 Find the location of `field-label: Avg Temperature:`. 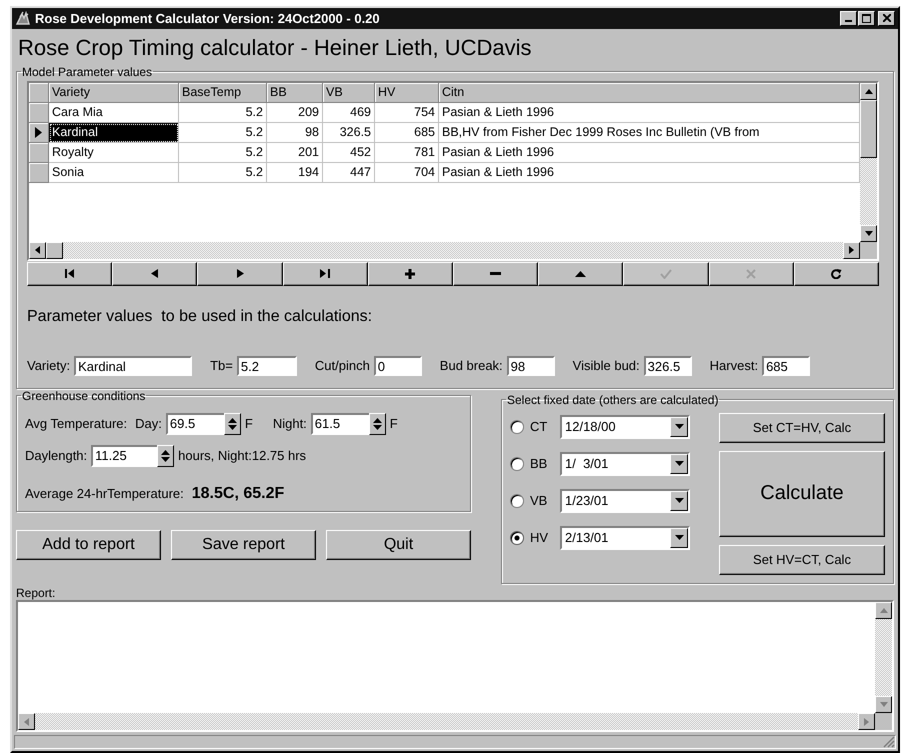

field-label: Avg Temperature: is located at coordinates (76, 424).